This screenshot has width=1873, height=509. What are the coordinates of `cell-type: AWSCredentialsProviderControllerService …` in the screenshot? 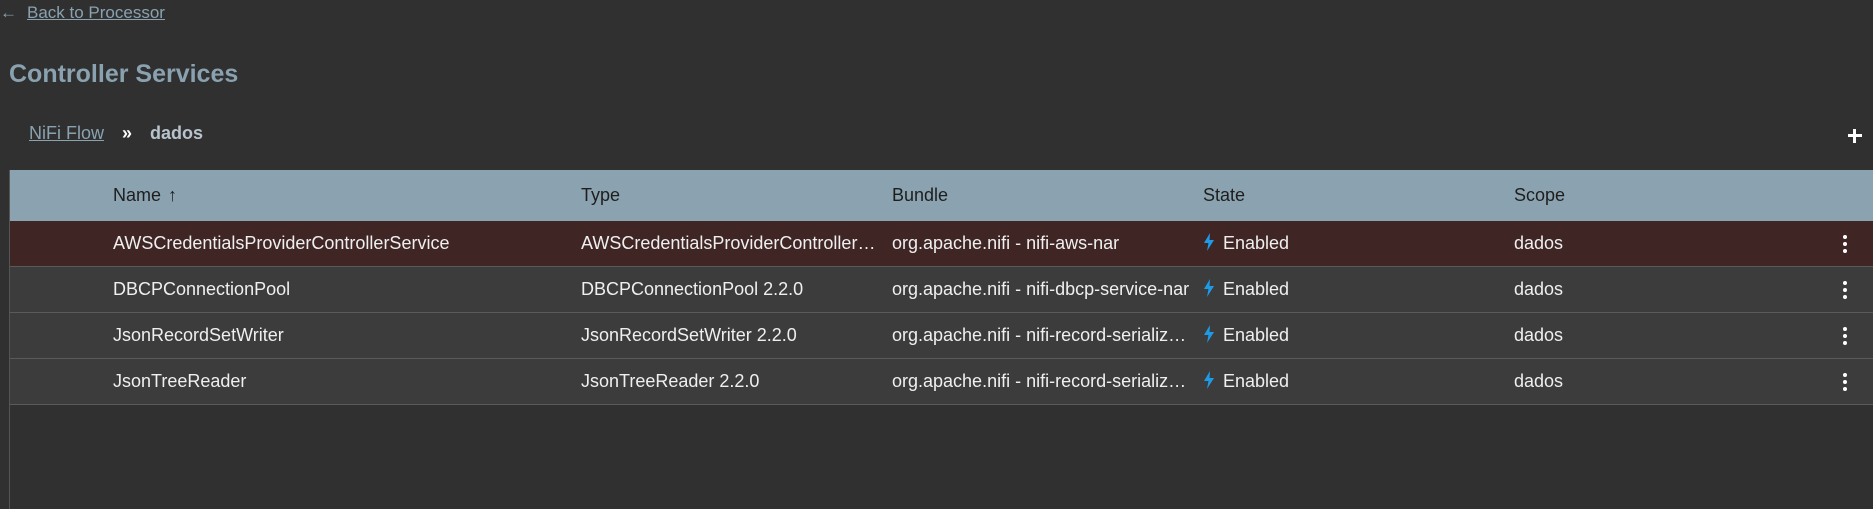 It's located at (731, 243).